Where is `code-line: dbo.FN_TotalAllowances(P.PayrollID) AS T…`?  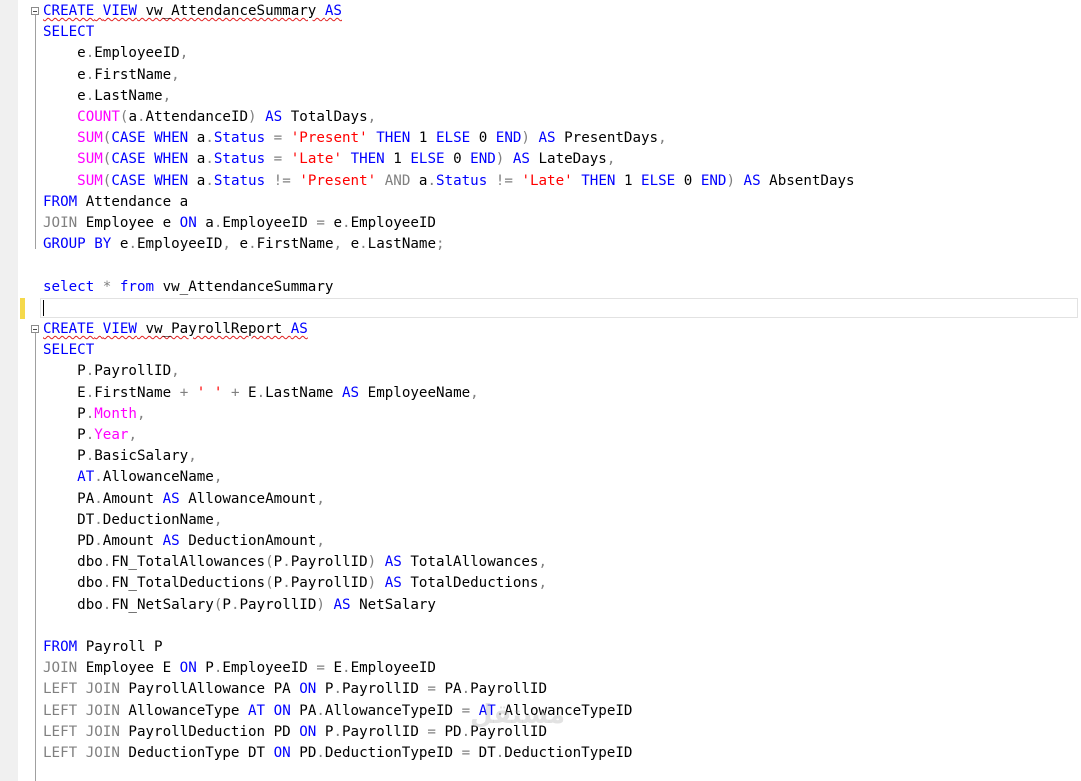
code-line: dbo.FN_TotalAllowances(P.PayrollID) AS T… is located at coordinates (295, 562).